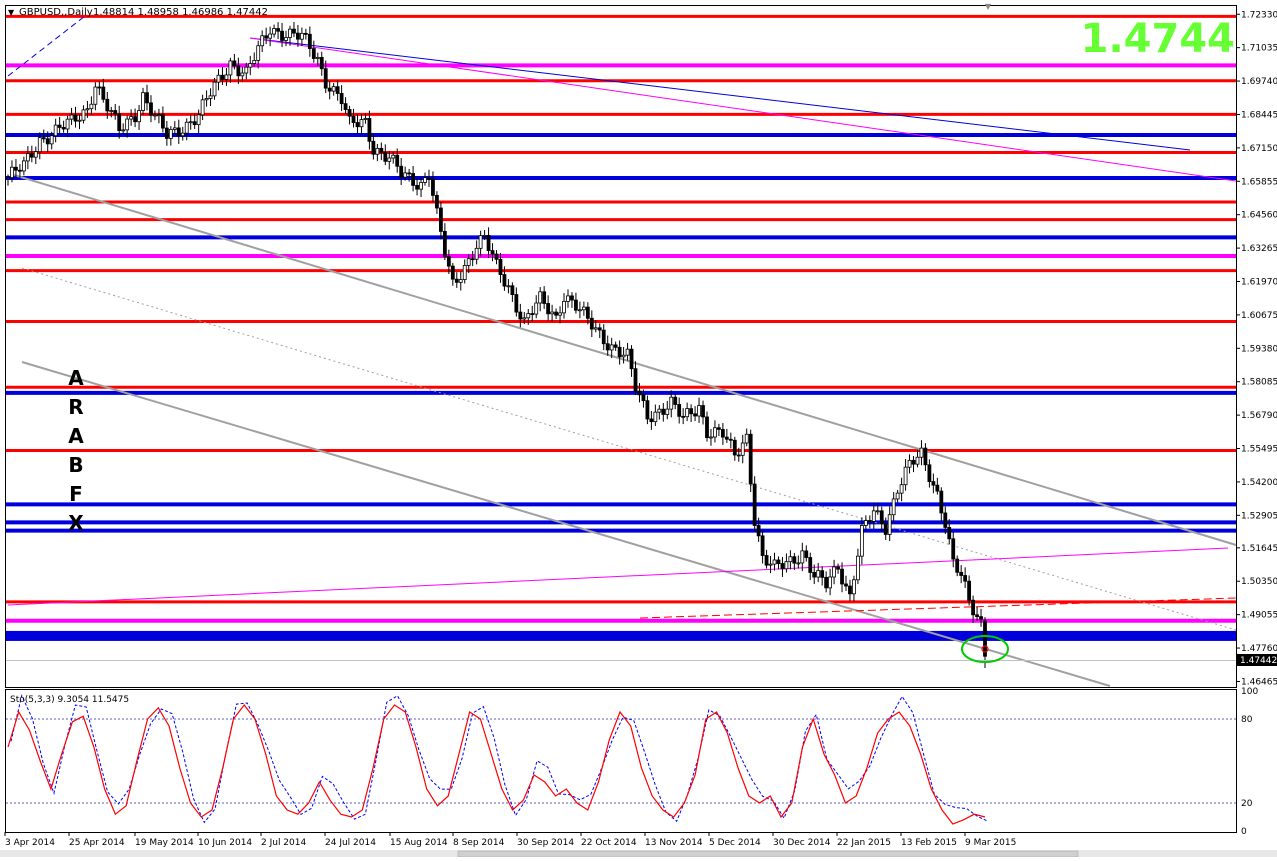 The height and width of the screenshot is (861, 1277). Describe the element at coordinates (1249, 692) in the screenshot. I see `sto-tick-label: 100` at that location.